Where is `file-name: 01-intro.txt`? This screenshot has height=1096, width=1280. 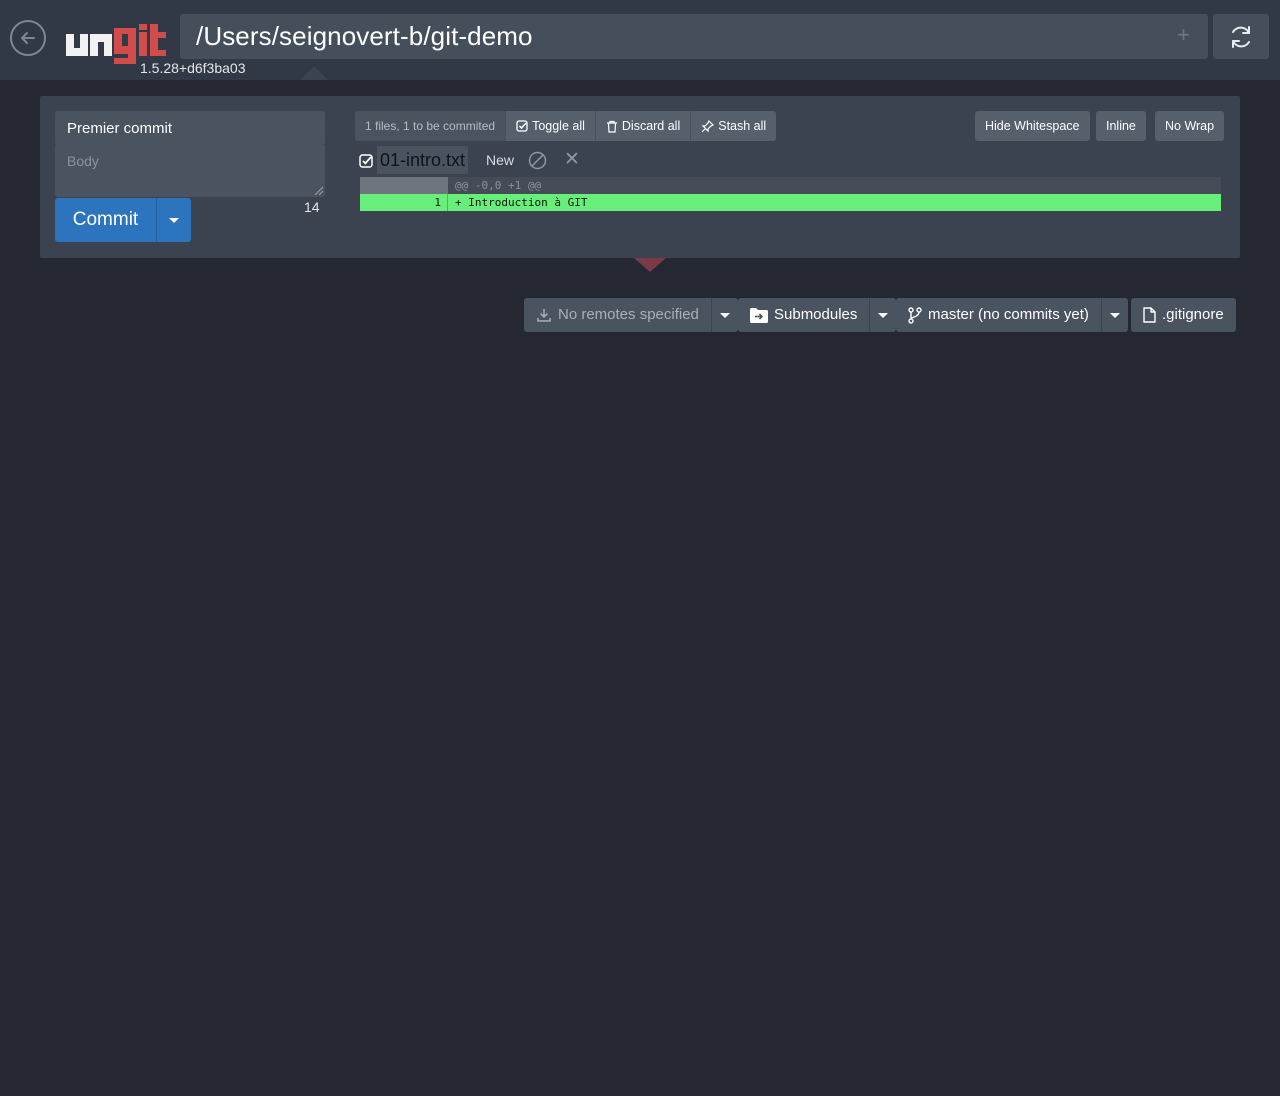 file-name: 01-intro.txt is located at coordinates (423, 160).